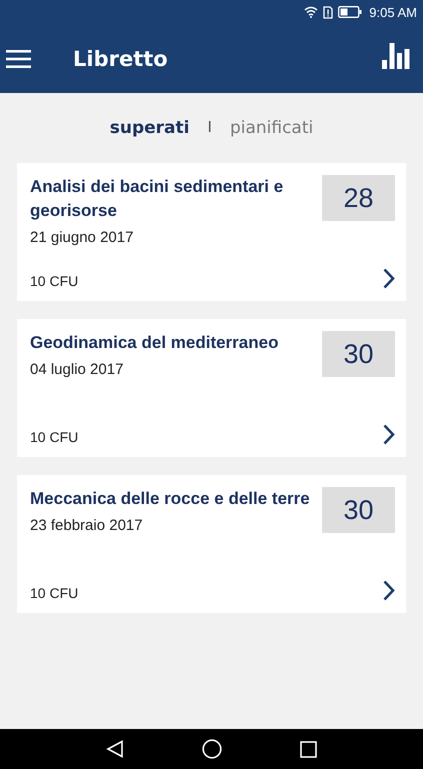  Describe the element at coordinates (358, 198) in the screenshot. I see `grade-badge: 28` at that location.